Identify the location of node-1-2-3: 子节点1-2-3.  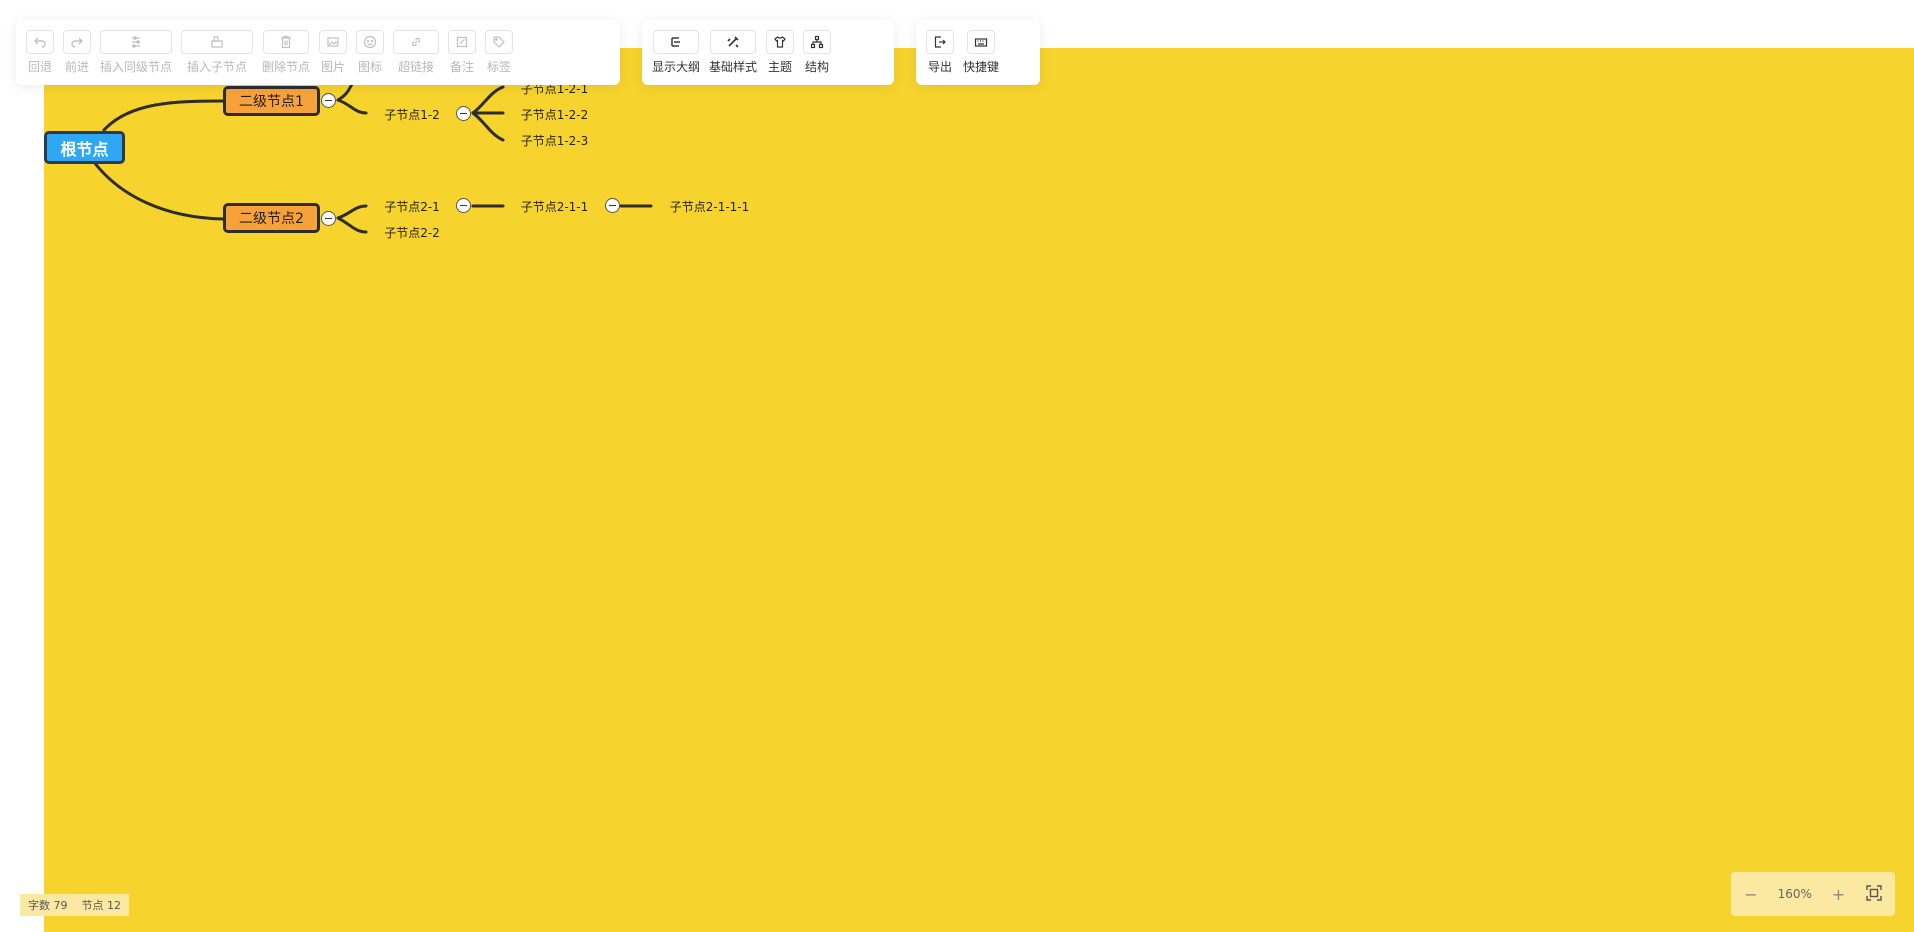
(554, 140).